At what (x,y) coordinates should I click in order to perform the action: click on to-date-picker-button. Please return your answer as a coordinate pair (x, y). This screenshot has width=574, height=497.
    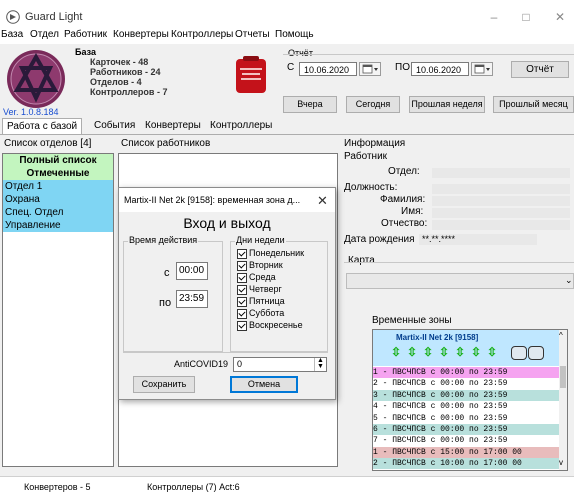
    Looking at the image, I should click on (482, 69).